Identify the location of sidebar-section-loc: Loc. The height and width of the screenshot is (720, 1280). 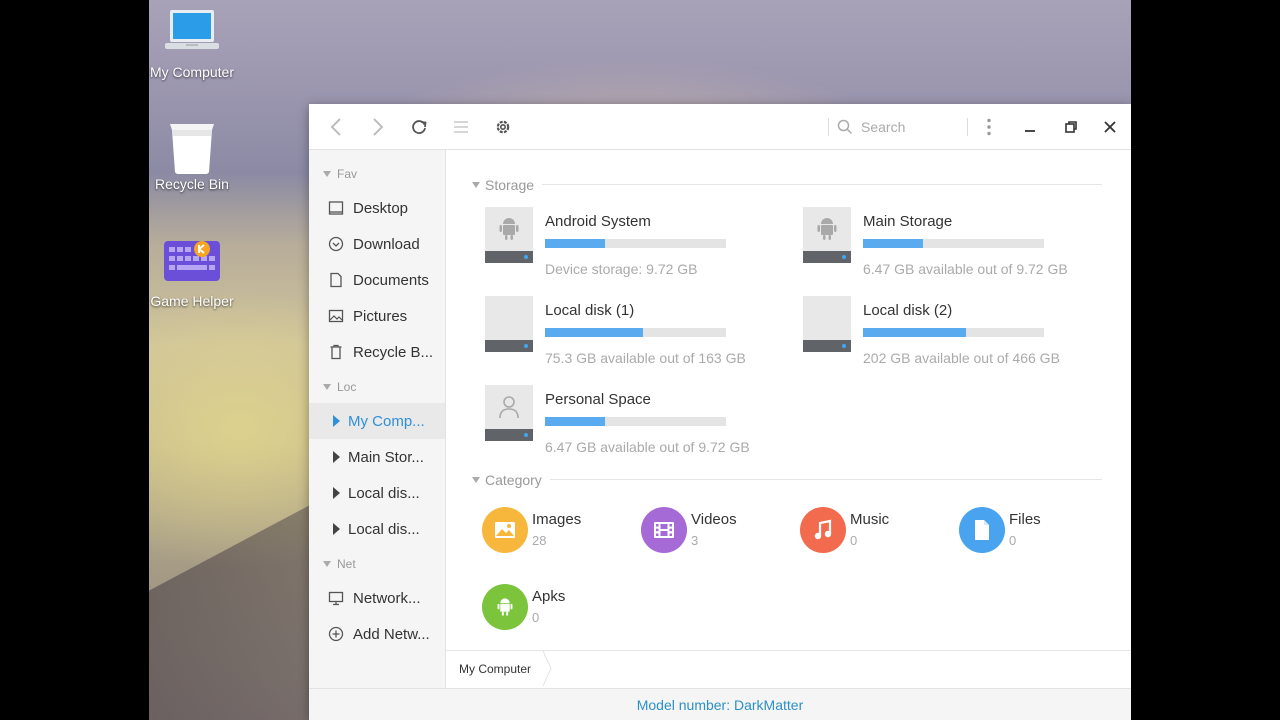
(339, 387).